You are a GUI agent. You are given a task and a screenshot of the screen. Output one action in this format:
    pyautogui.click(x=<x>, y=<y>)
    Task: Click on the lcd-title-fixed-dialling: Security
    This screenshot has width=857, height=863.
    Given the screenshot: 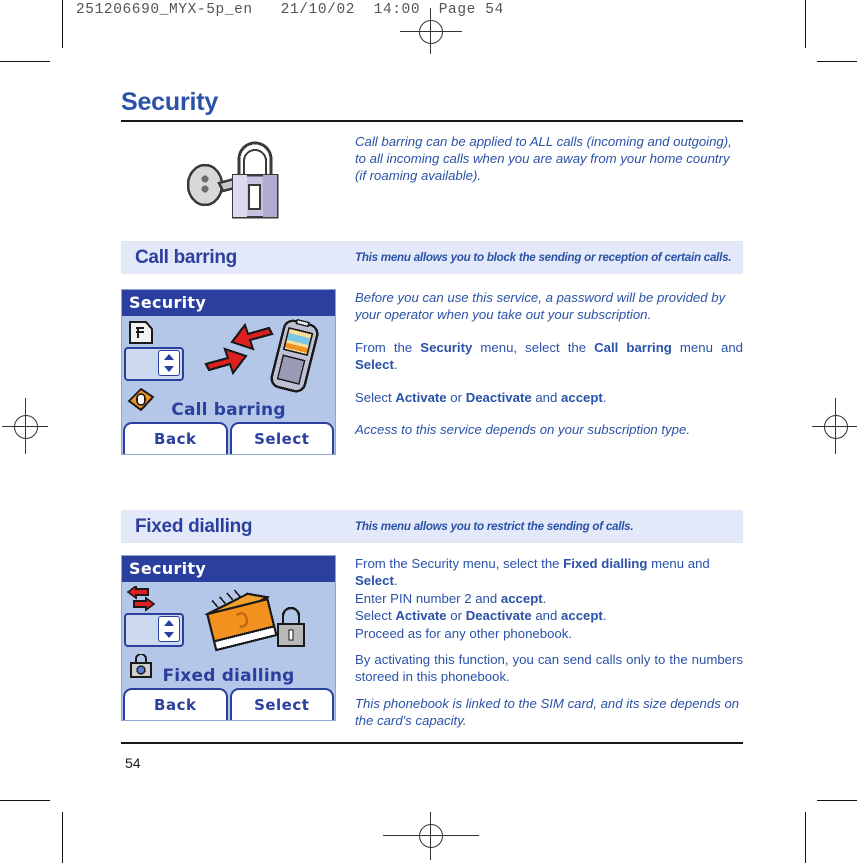 What is the action you would take?
    pyautogui.click(x=228, y=569)
    